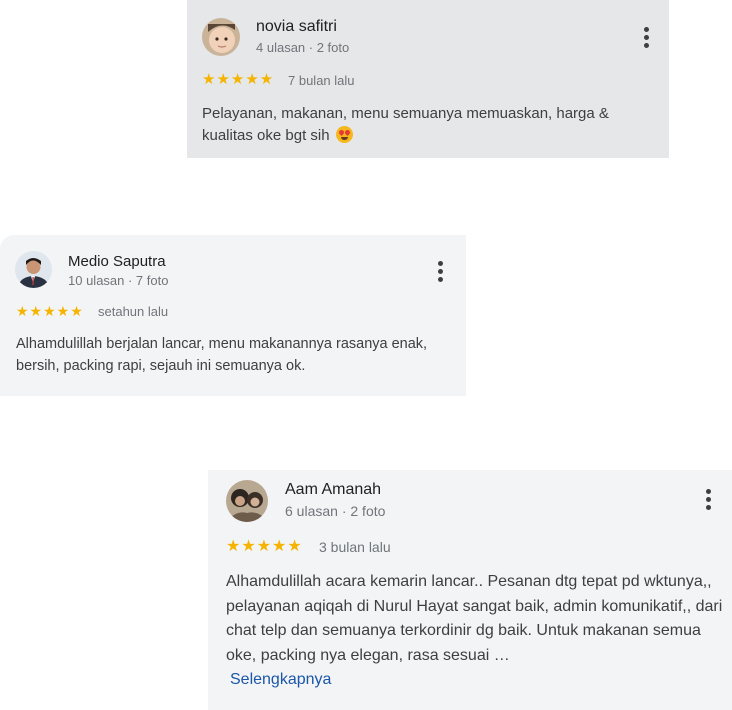 This screenshot has height=710, width=732. I want to click on reviewer-name: Medio Saputra, so click(117, 261).